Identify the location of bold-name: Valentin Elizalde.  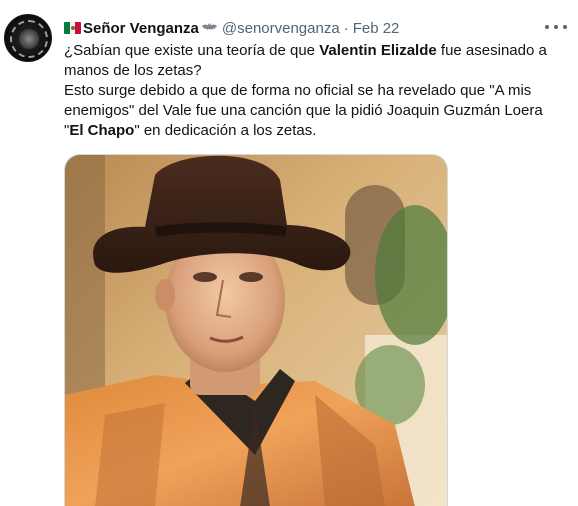
(378, 50).